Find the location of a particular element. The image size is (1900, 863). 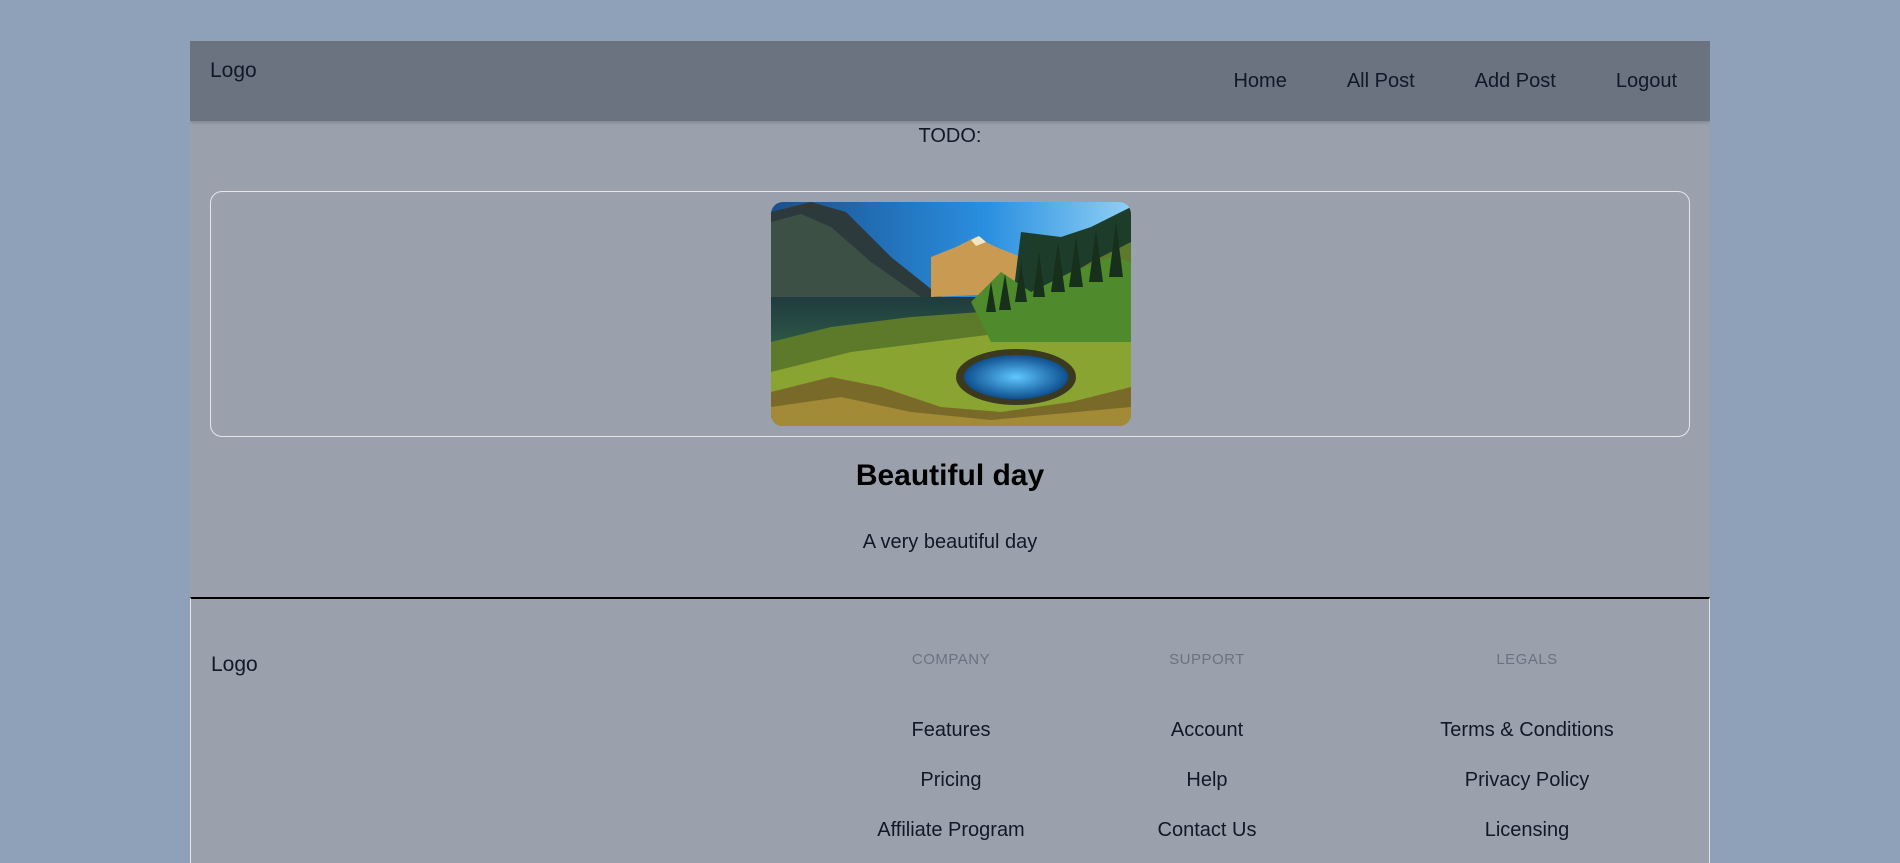

post-description: A very beautiful day is located at coordinates (950, 542).